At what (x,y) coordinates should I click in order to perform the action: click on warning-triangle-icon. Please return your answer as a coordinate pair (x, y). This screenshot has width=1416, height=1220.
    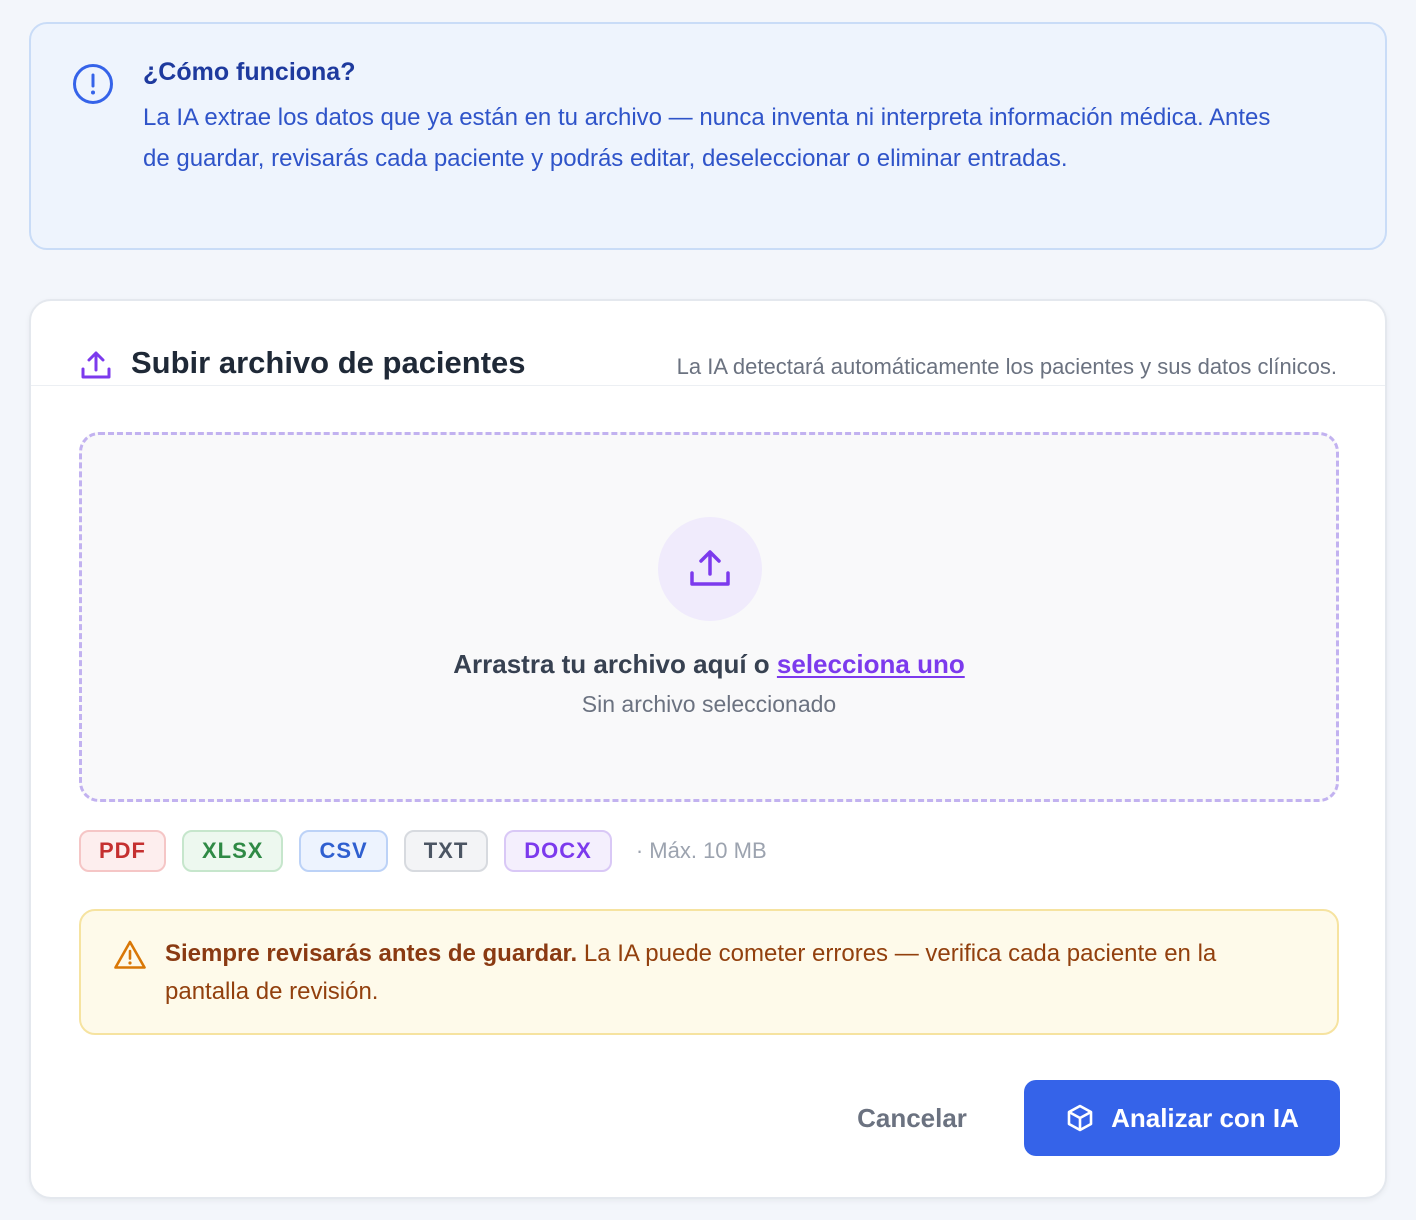
    Looking at the image, I should click on (130, 954).